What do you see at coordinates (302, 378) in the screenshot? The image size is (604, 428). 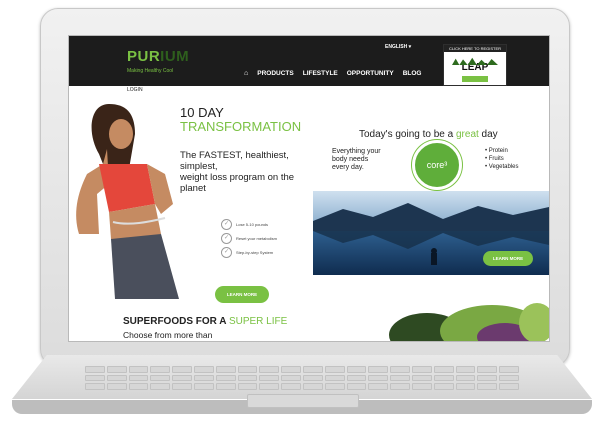 I see `laptop-keyboard` at bounding box center [302, 378].